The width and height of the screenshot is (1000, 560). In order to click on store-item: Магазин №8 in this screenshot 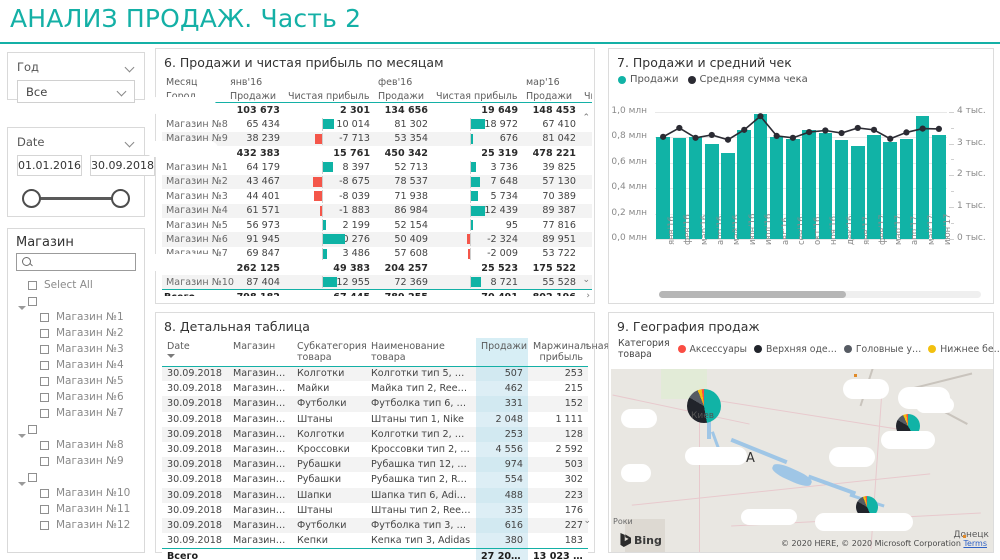, I will do `click(80, 445)`.